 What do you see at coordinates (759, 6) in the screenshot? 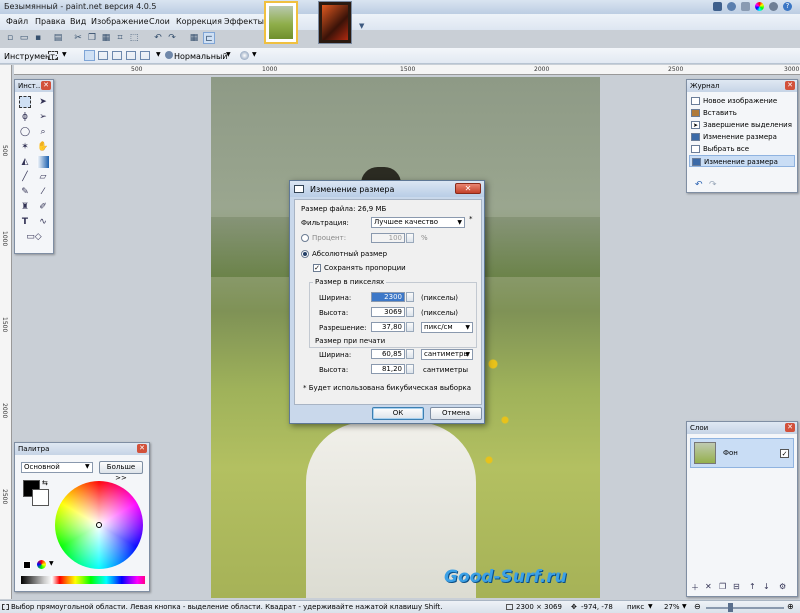
I see `colors-toggle-icon` at bounding box center [759, 6].